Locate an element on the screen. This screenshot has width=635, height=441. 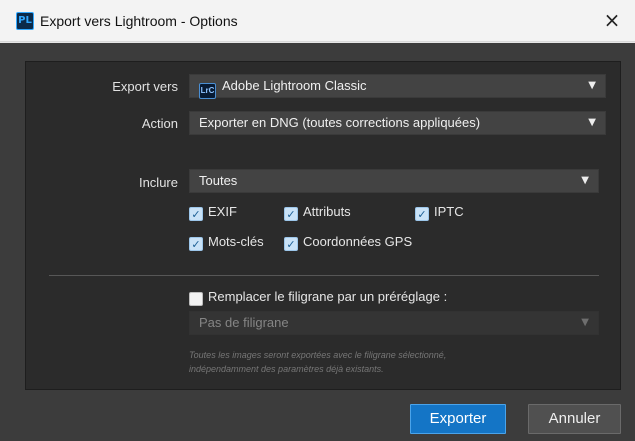
close-icon: × is located at coordinates (612, 20).